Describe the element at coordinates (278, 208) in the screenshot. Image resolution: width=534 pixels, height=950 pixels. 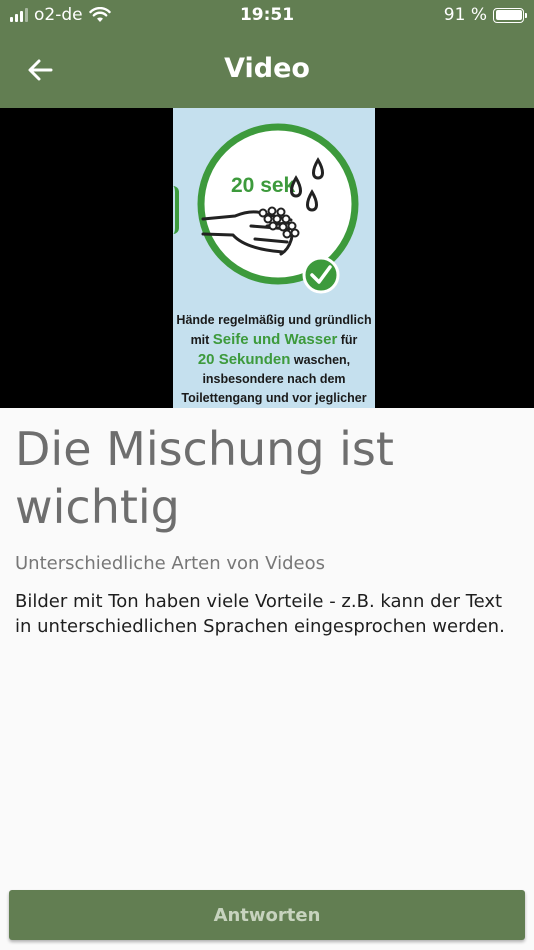
I see `handwashing-illustration: 20 sek` at that location.